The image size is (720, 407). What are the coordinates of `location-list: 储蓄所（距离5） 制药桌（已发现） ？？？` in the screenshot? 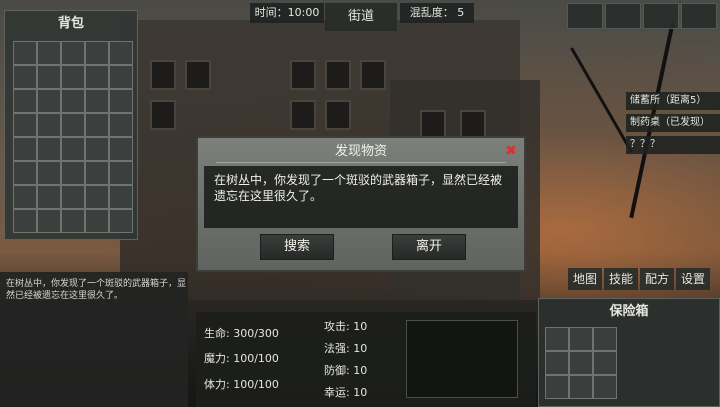 It's located at (673, 125).